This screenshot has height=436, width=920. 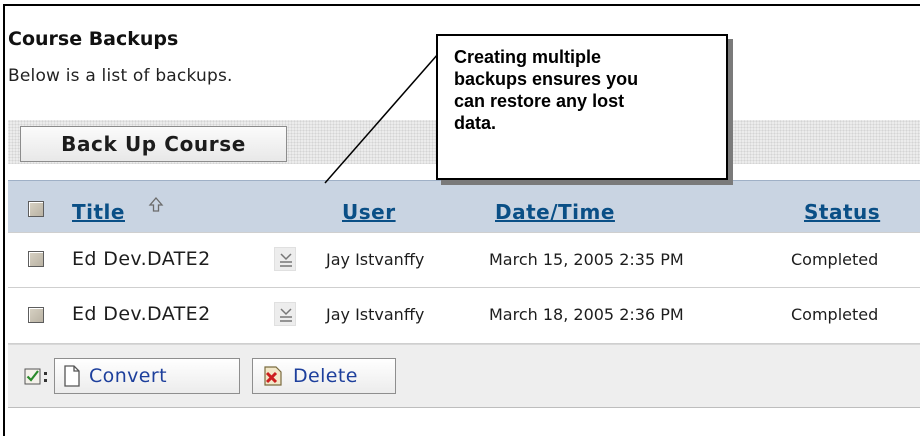 What do you see at coordinates (546, 79) in the screenshot?
I see `callout-line: backups ensures you` at bounding box center [546, 79].